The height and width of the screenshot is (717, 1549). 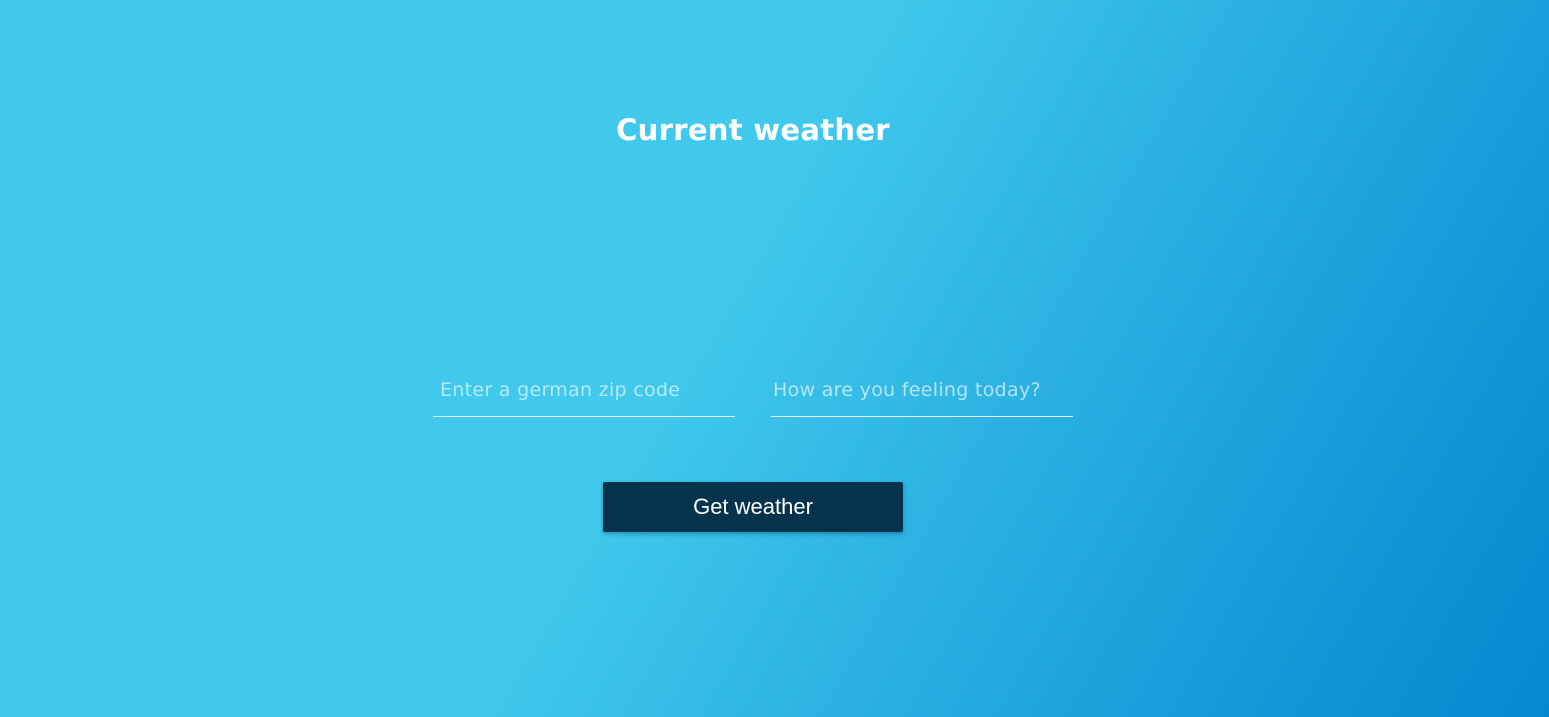 I want to click on get-weather-button: Get weather, so click(x=753, y=507).